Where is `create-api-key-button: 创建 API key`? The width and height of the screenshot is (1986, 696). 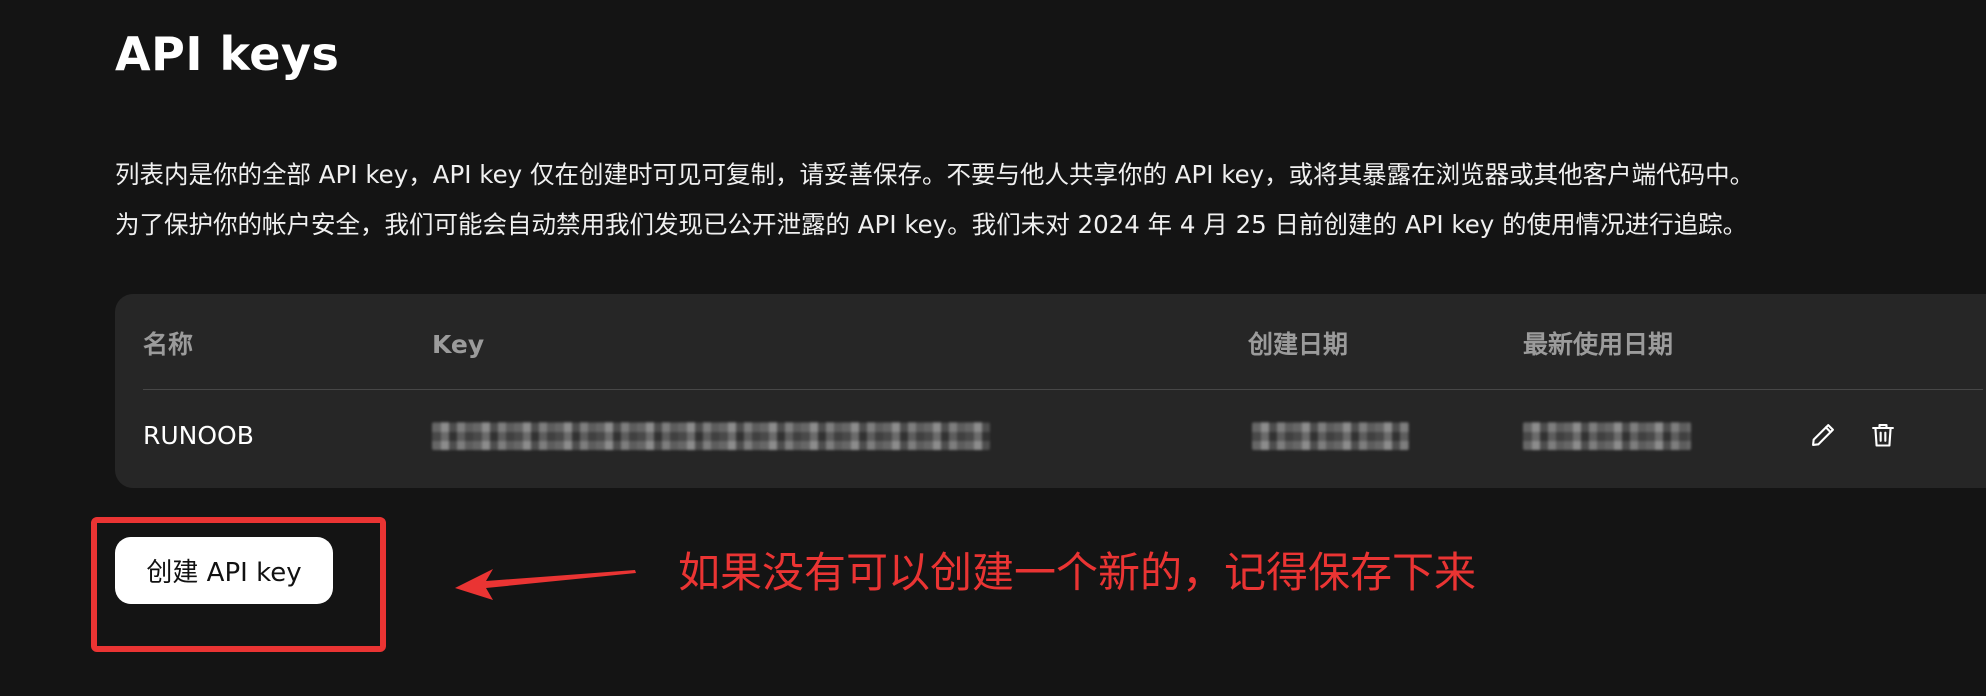
create-api-key-button: 创建 API key is located at coordinates (224, 570).